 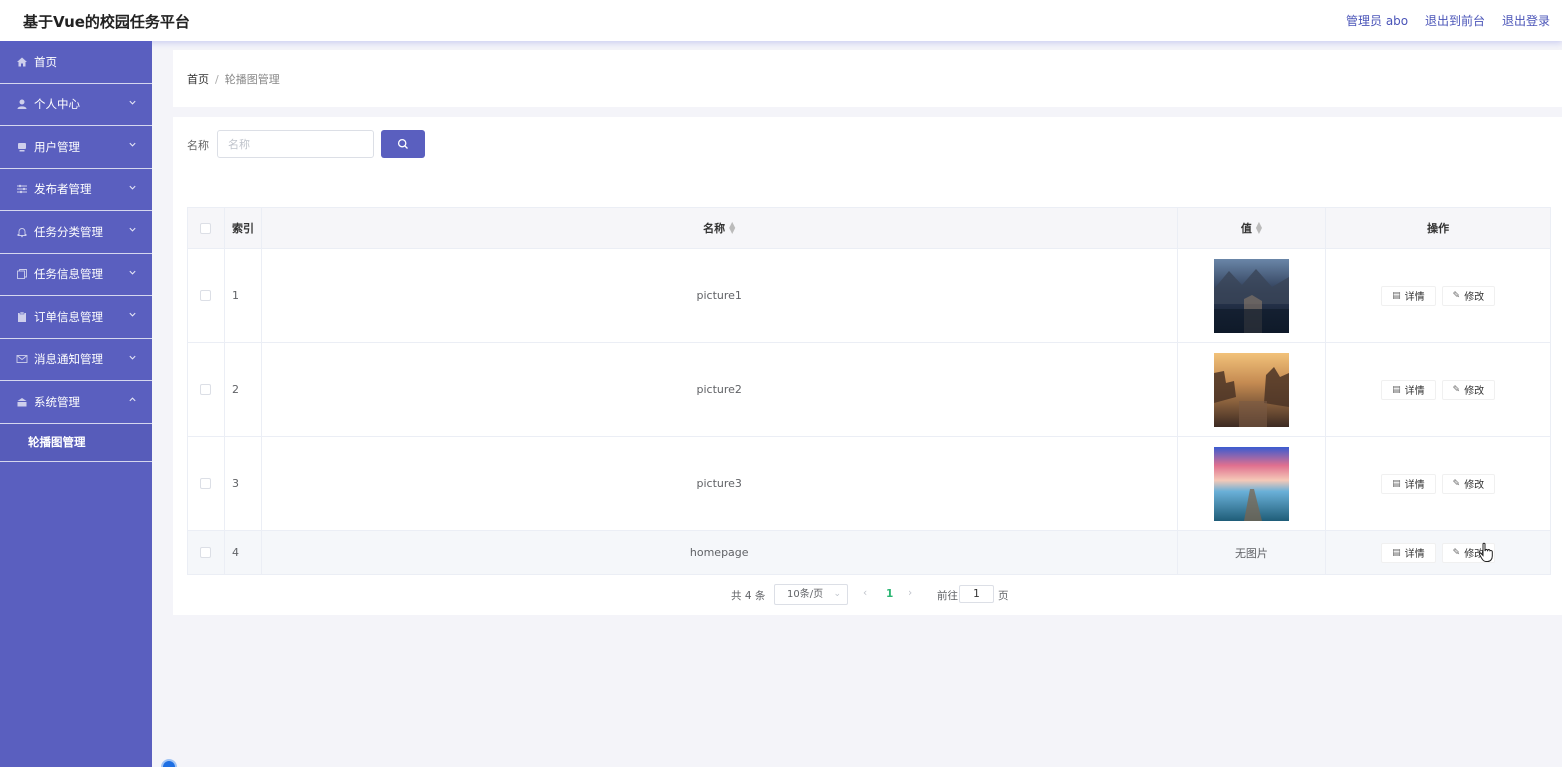 What do you see at coordinates (720, 483) in the screenshot?
I see `row-name: picture3` at bounding box center [720, 483].